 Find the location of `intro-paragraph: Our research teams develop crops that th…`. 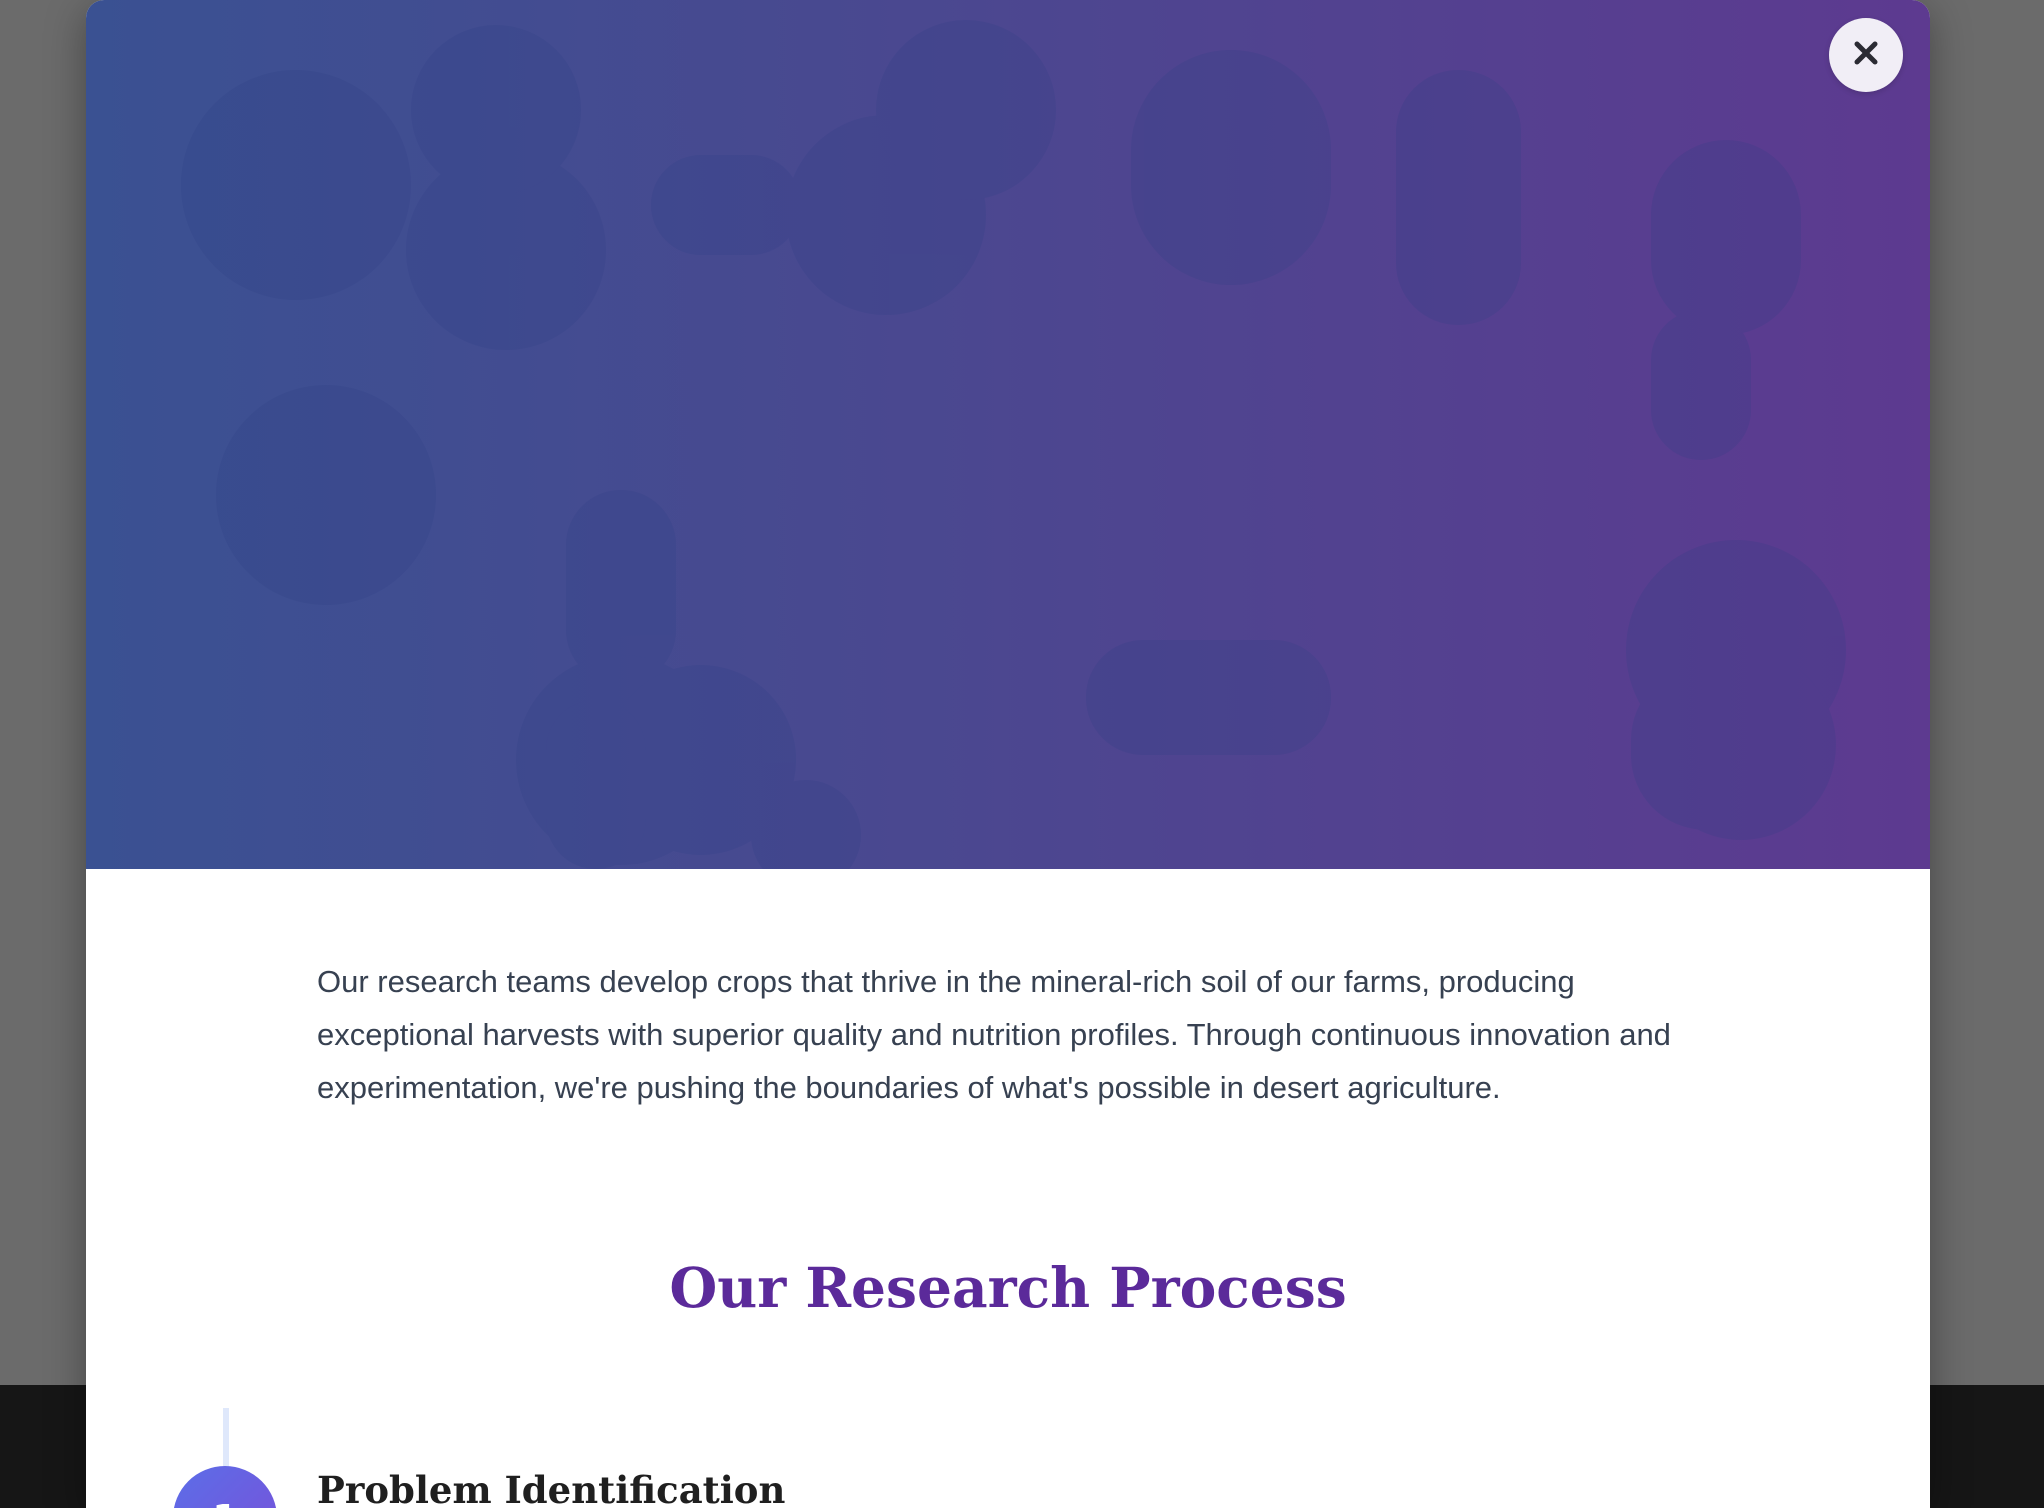

intro-paragraph: Our research teams develop crops that th… is located at coordinates (994, 1034).